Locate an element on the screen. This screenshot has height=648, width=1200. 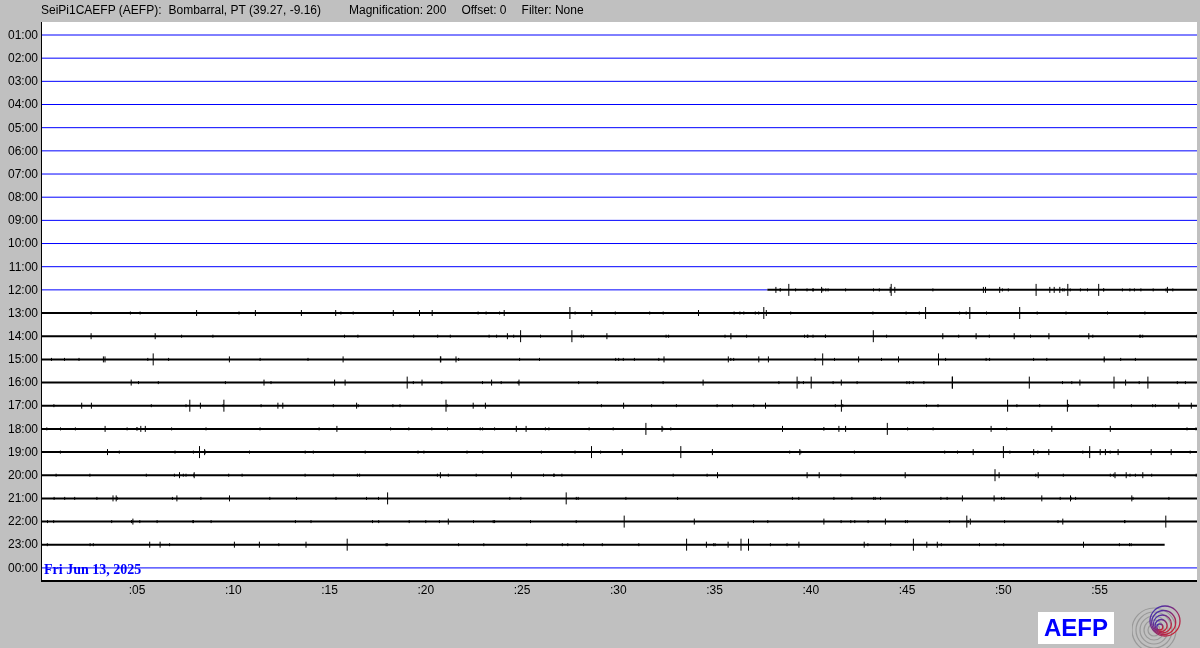
hour-label: 09:00 is located at coordinates (22, 220).